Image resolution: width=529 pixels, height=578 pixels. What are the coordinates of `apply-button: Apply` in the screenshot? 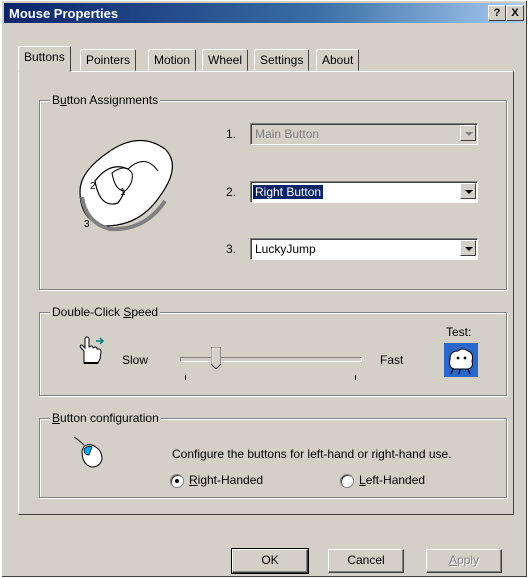 It's located at (464, 561).